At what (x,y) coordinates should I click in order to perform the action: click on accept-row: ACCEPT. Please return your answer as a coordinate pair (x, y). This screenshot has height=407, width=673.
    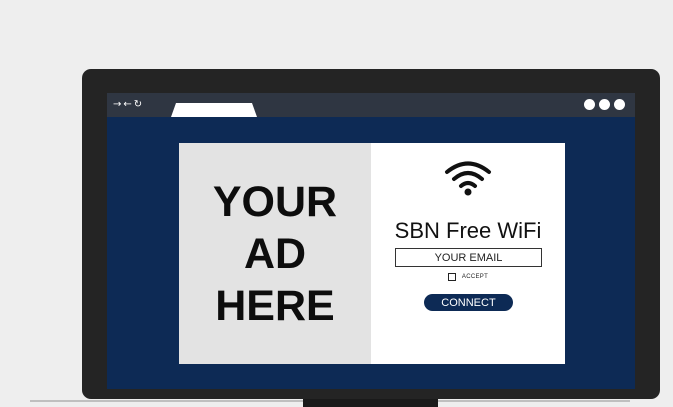
    Looking at the image, I should click on (468, 277).